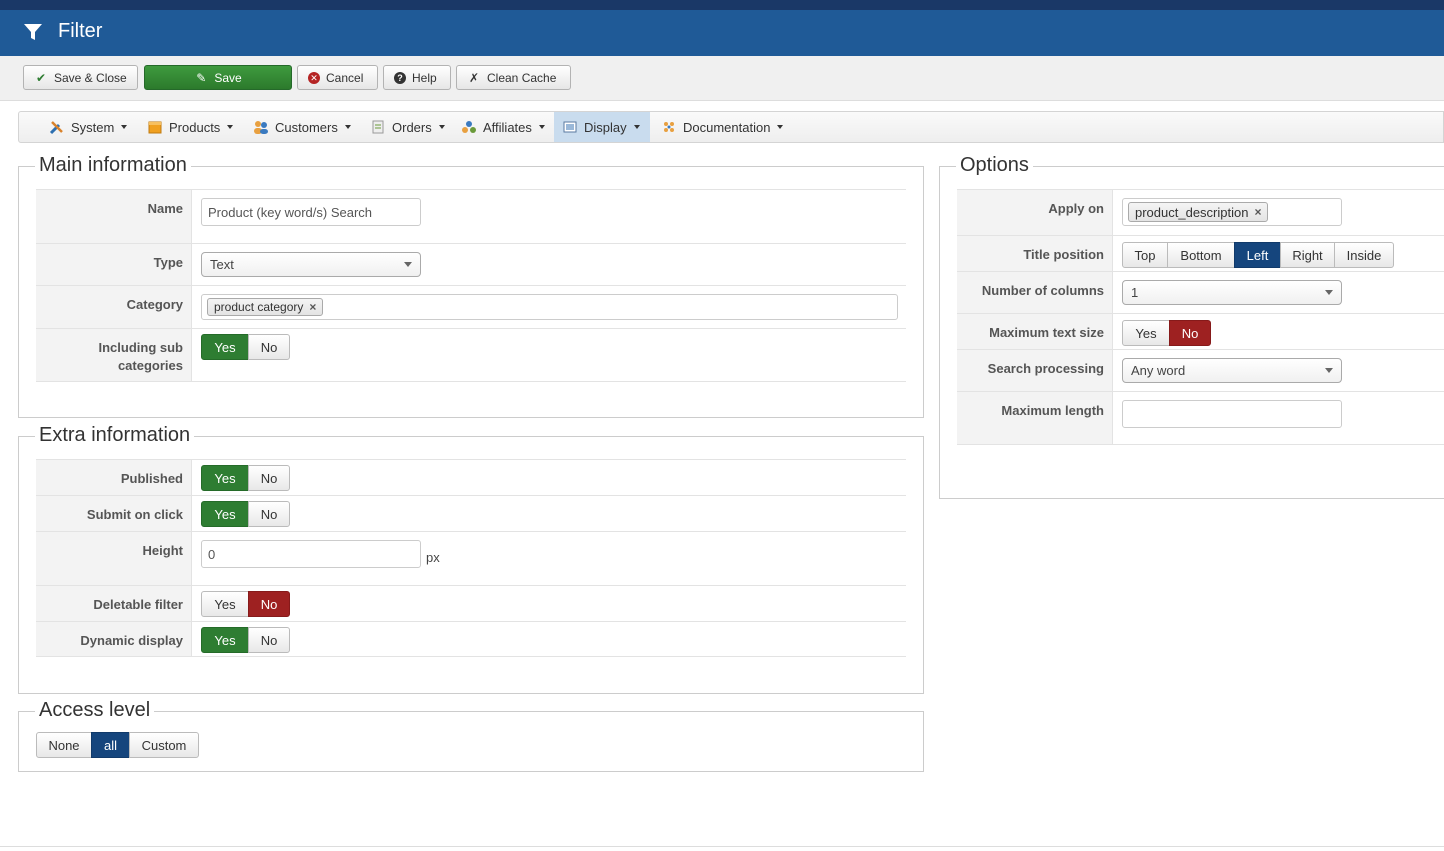 This screenshot has height=851, width=1444. What do you see at coordinates (433, 557) in the screenshot?
I see `height-unit: px` at bounding box center [433, 557].